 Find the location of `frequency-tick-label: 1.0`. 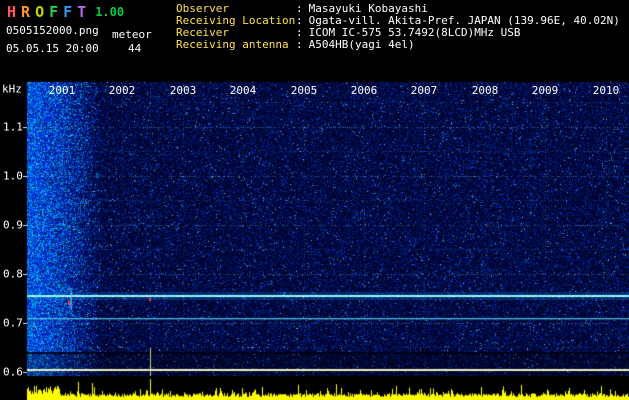

frequency-tick-label: 1.0 is located at coordinates (13, 176).